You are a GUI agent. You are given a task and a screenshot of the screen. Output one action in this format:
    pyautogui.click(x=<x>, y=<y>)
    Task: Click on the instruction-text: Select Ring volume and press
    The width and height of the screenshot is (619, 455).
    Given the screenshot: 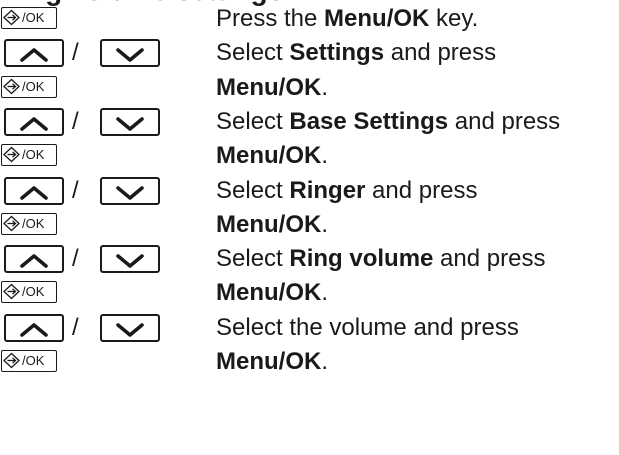 What is the action you would take?
    pyautogui.click(x=380, y=259)
    